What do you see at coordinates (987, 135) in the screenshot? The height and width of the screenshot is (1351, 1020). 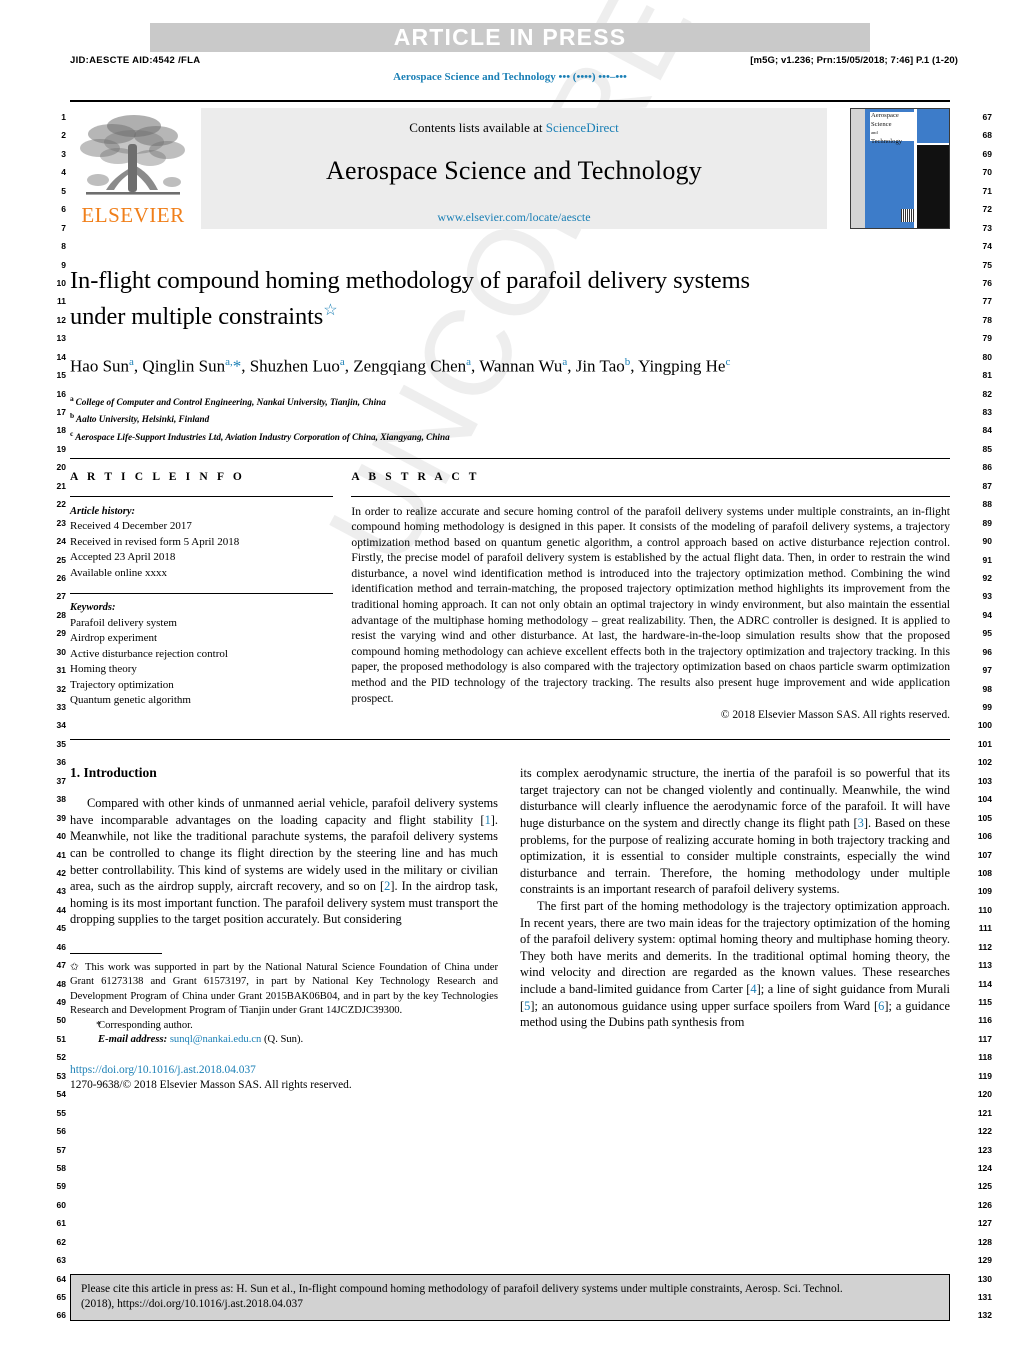 I see `line-number: 68` at bounding box center [987, 135].